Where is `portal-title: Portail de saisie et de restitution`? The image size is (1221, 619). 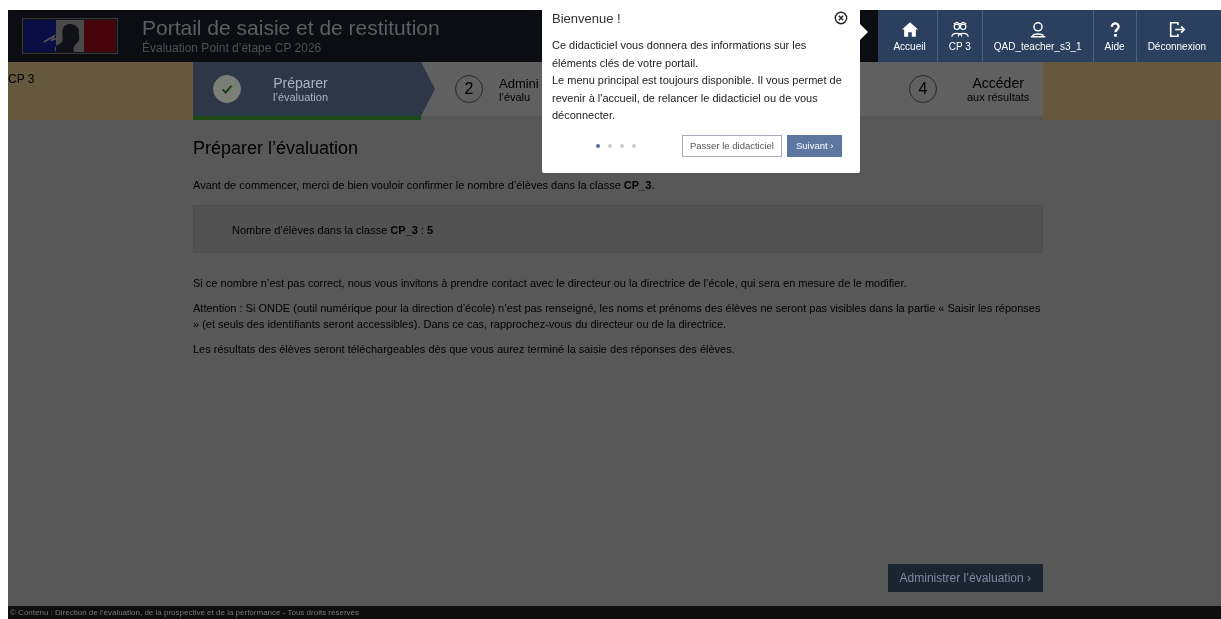
portal-title: Portail de saisie et de restitution is located at coordinates (291, 28).